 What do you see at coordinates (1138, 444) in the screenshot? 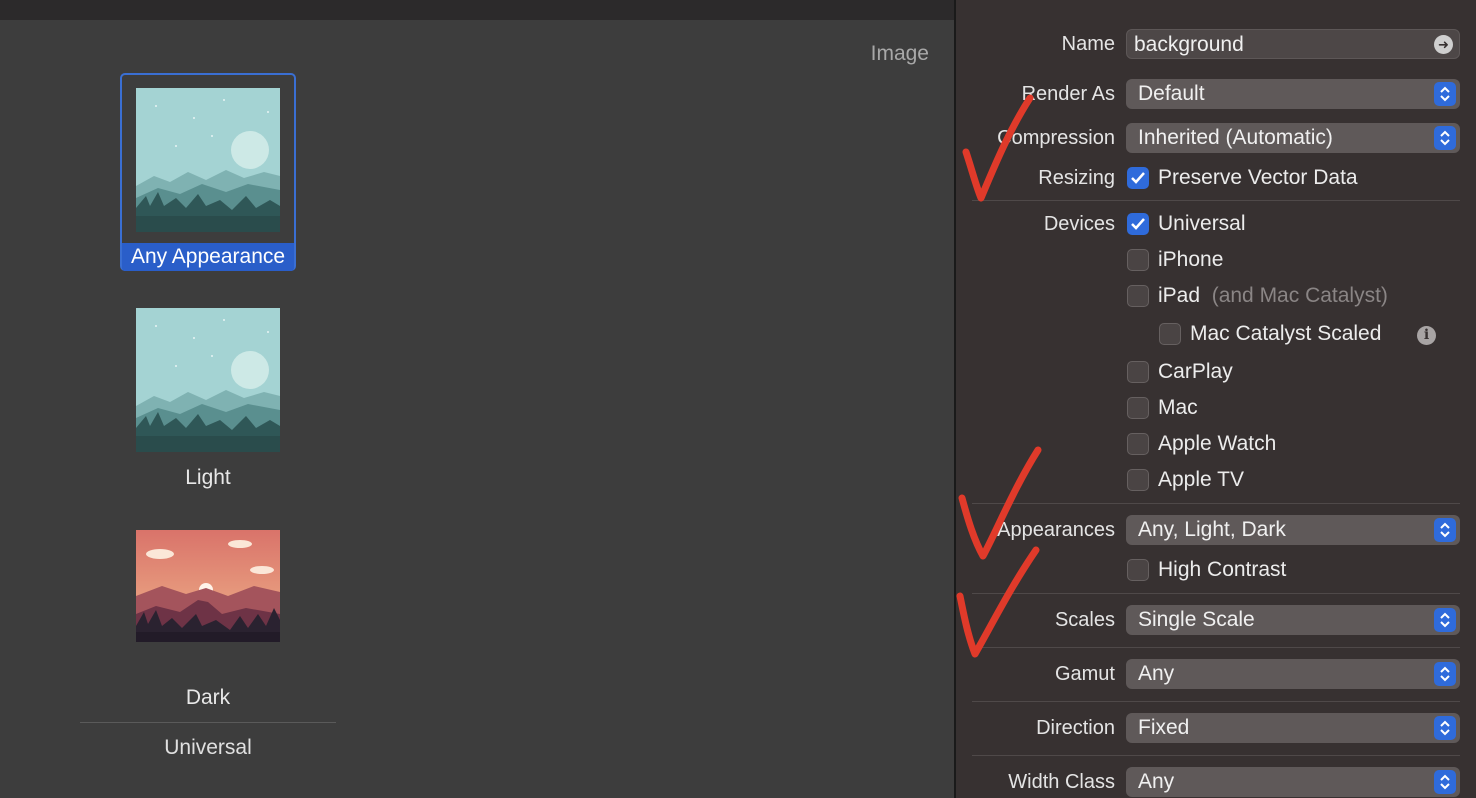
I see `device-apple-watch-checkbox` at bounding box center [1138, 444].